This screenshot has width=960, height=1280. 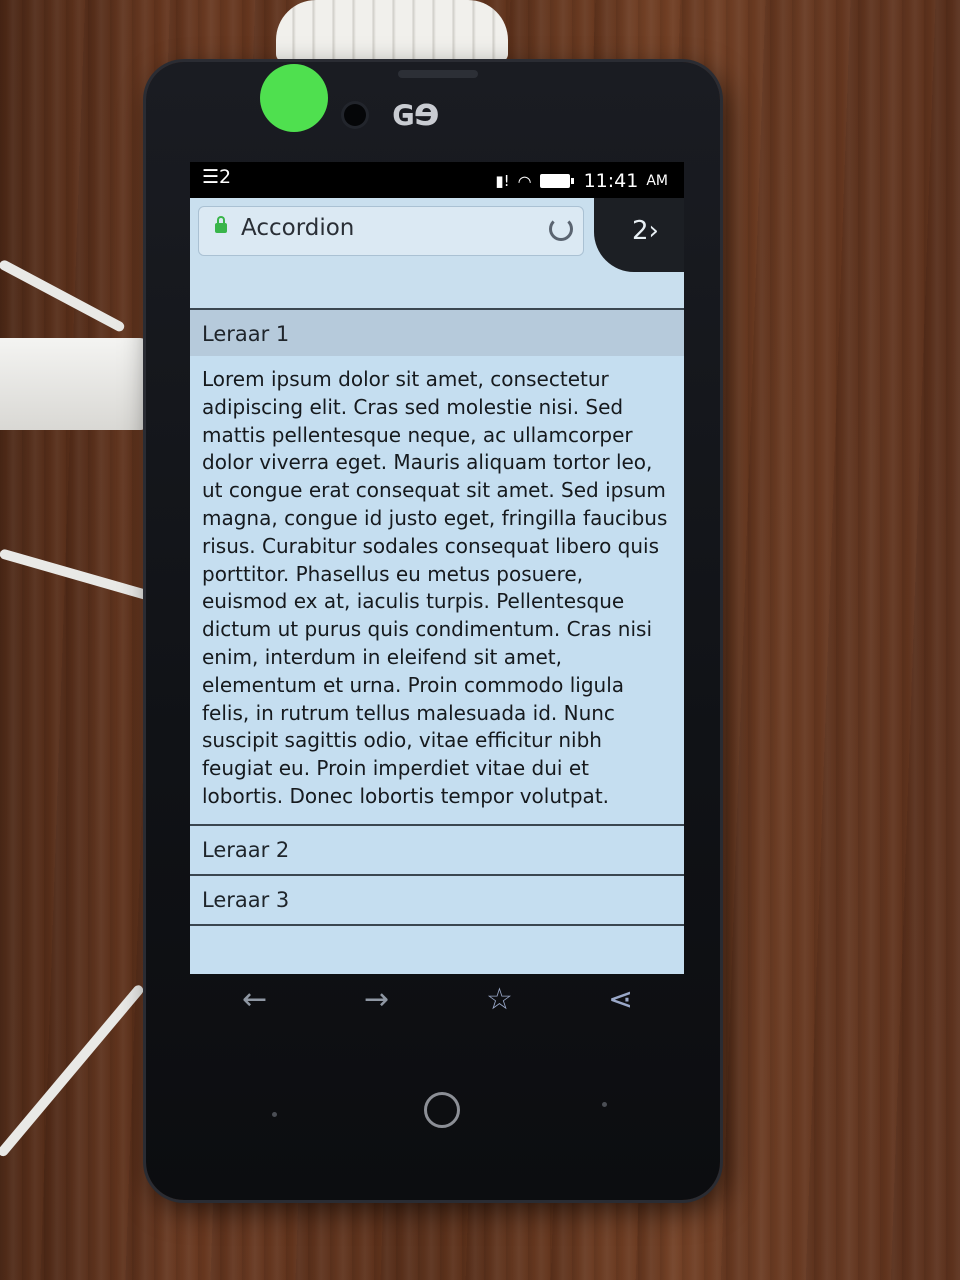 What do you see at coordinates (355, 115) in the screenshot?
I see `front-camera` at bounding box center [355, 115].